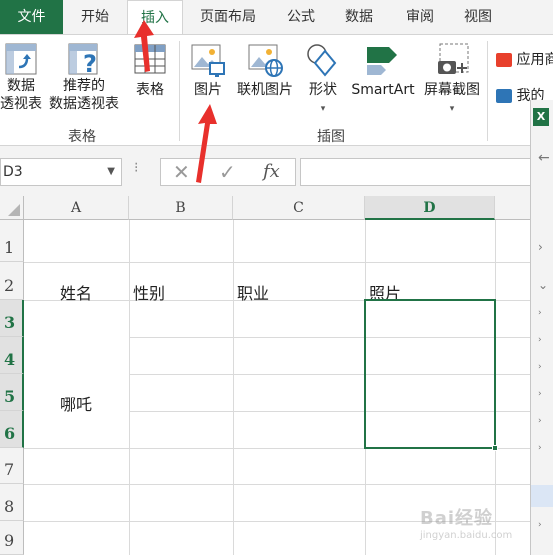  I want to click on highlighted-item, so click(542, 496).